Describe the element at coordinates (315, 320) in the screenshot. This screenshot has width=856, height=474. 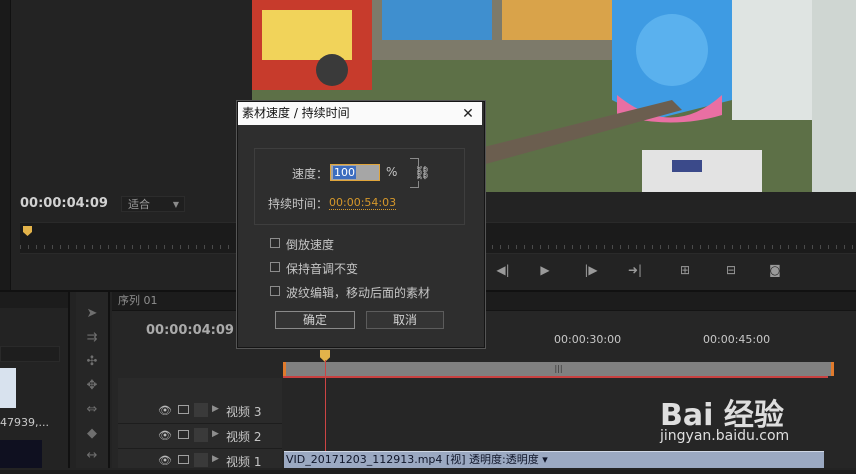
I see `ok-button: 确定` at that location.